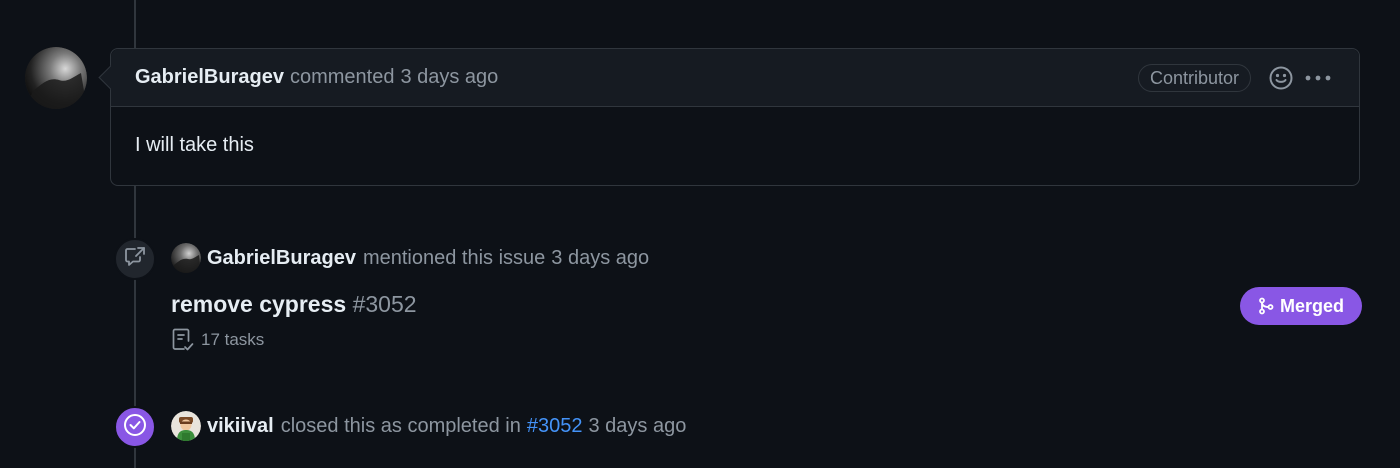 The height and width of the screenshot is (468, 1400). I want to click on referenced-pr-number: #3052, so click(385, 304).